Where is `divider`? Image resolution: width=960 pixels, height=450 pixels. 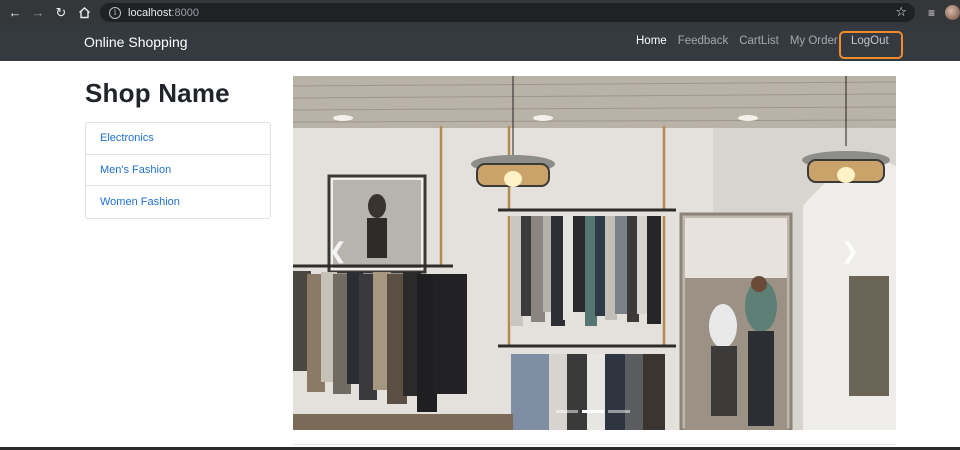
divider is located at coordinates (594, 444).